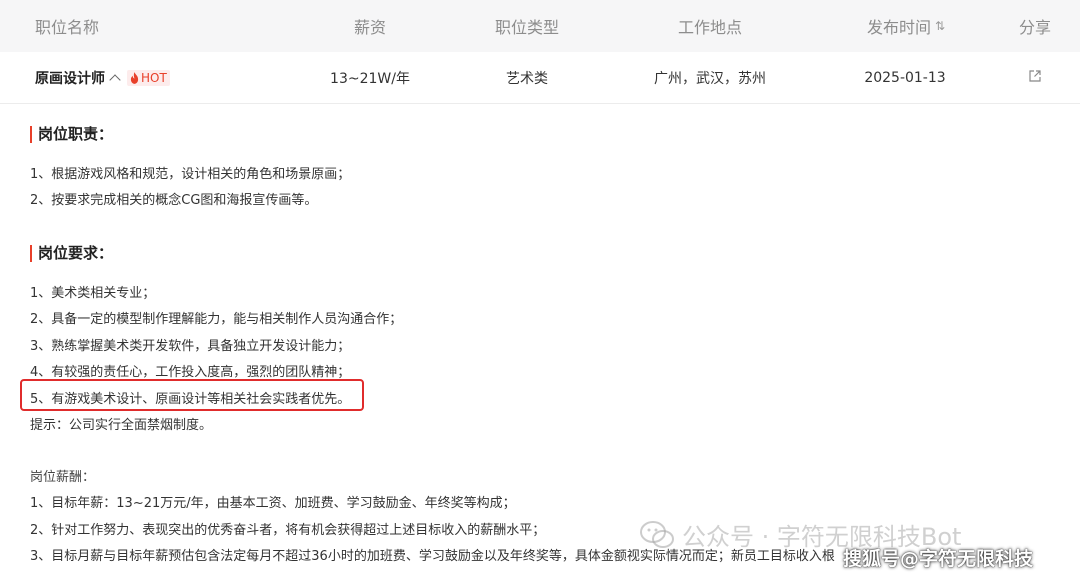  What do you see at coordinates (710, 78) in the screenshot?
I see `job-location: 广州，武汉，苏州` at bounding box center [710, 78].